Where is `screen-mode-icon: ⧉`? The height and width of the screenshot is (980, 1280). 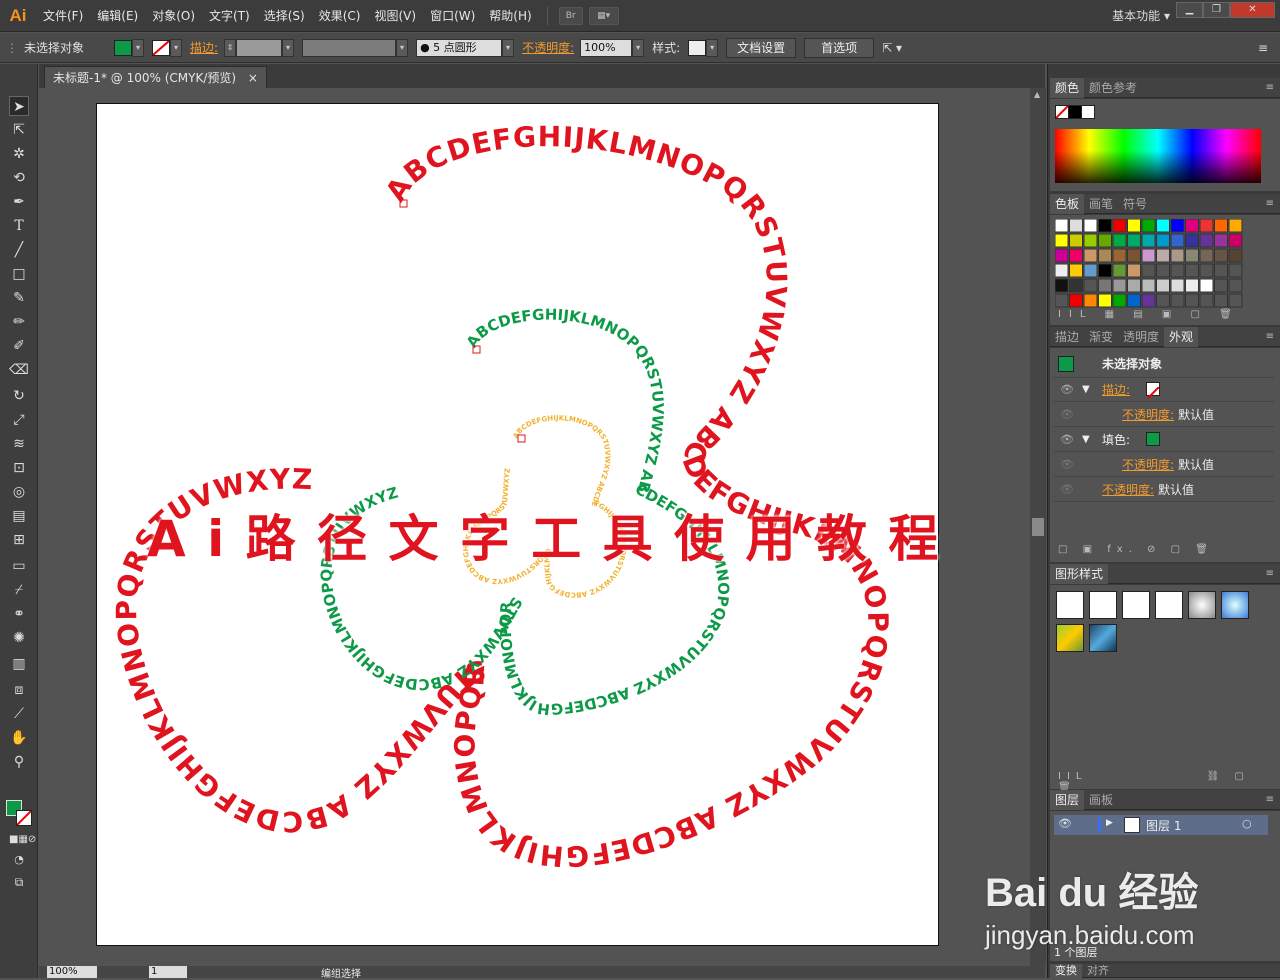
screen-mode-icon: ⧉ is located at coordinates (19, 882).